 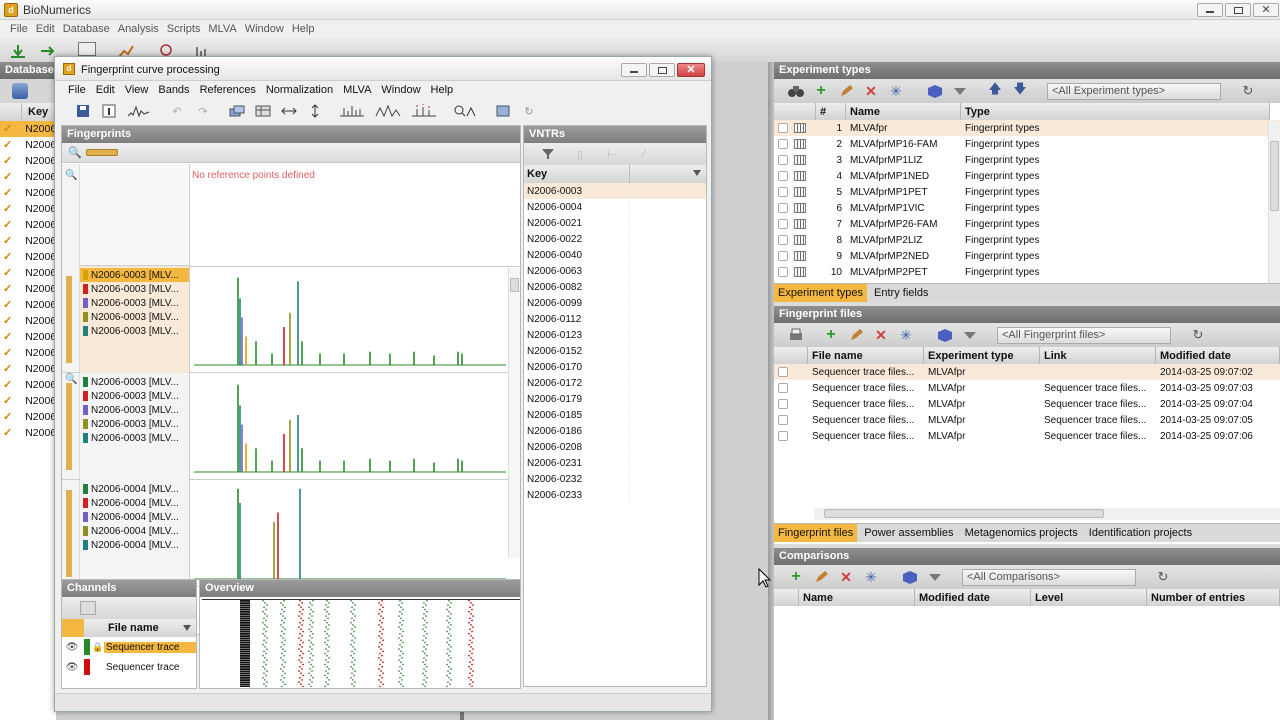 What do you see at coordinates (615, 255) in the screenshot?
I see `vntr-row: N2006-0040` at bounding box center [615, 255].